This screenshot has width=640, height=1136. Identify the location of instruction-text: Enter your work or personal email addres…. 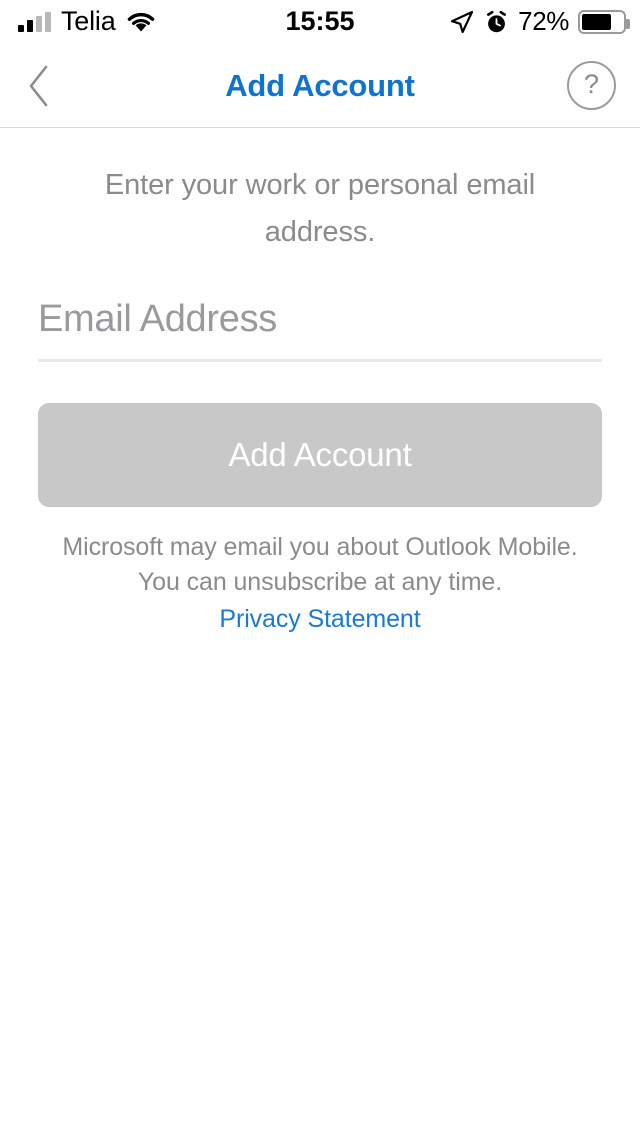
(320, 208).